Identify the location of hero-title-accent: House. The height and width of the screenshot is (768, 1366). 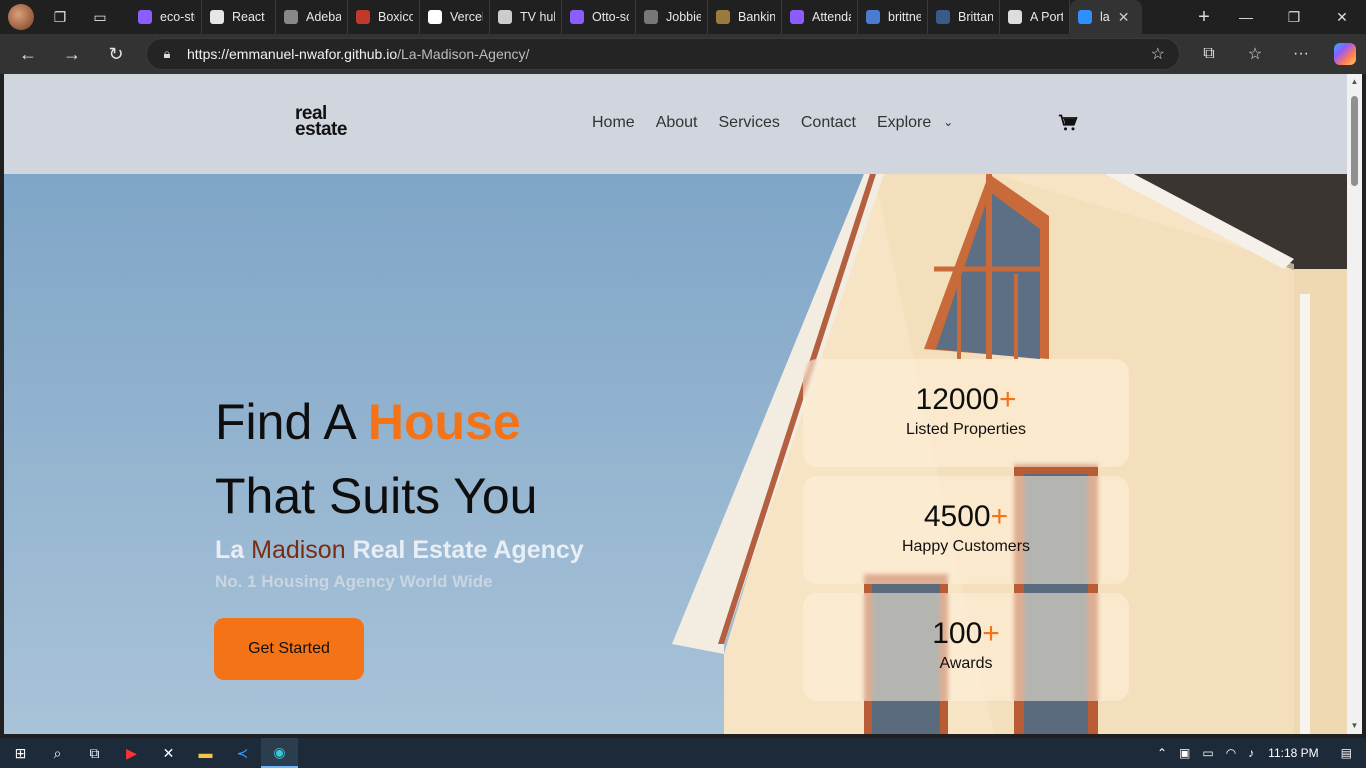
(444, 422).